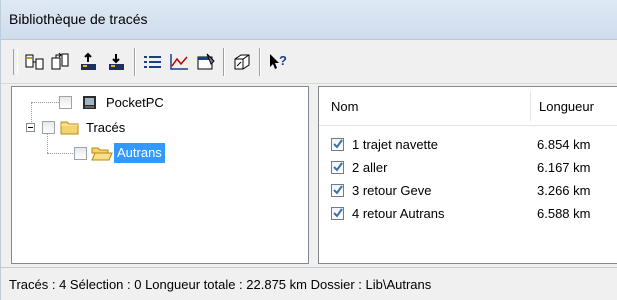  Describe the element at coordinates (468, 169) in the screenshot. I see `table-row: 2 aller 6.167 km` at that location.